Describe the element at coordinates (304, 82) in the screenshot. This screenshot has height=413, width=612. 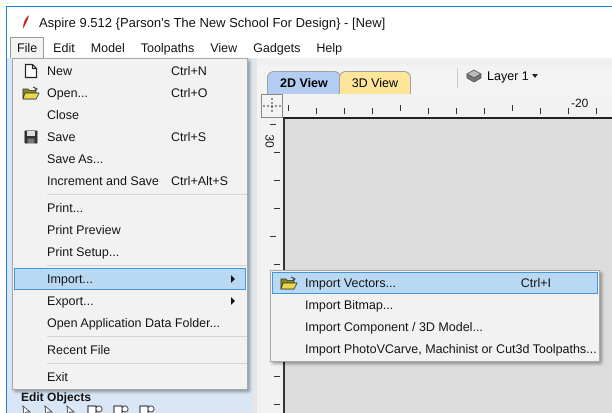
I see `view-tab: 2D View` at that location.